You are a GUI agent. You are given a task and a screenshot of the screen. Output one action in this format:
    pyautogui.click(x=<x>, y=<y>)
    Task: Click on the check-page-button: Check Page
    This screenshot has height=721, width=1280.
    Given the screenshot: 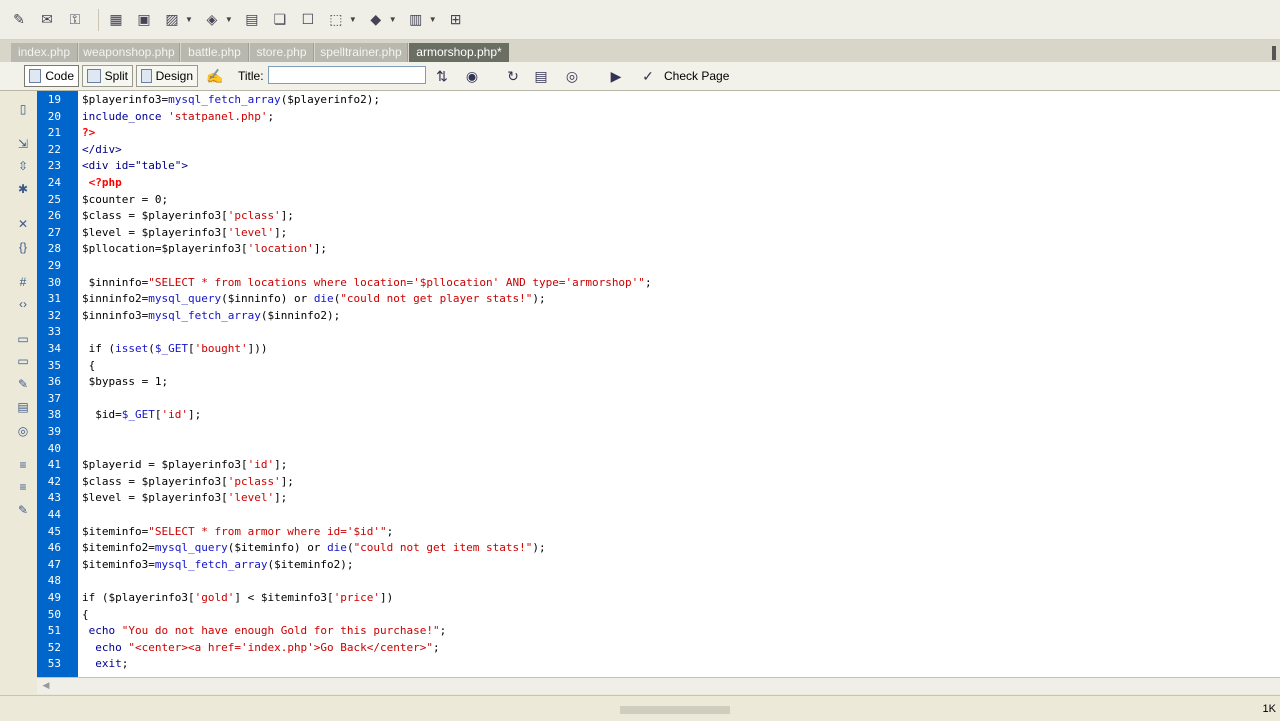 What is the action you would take?
    pyautogui.click(x=696, y=76)
    